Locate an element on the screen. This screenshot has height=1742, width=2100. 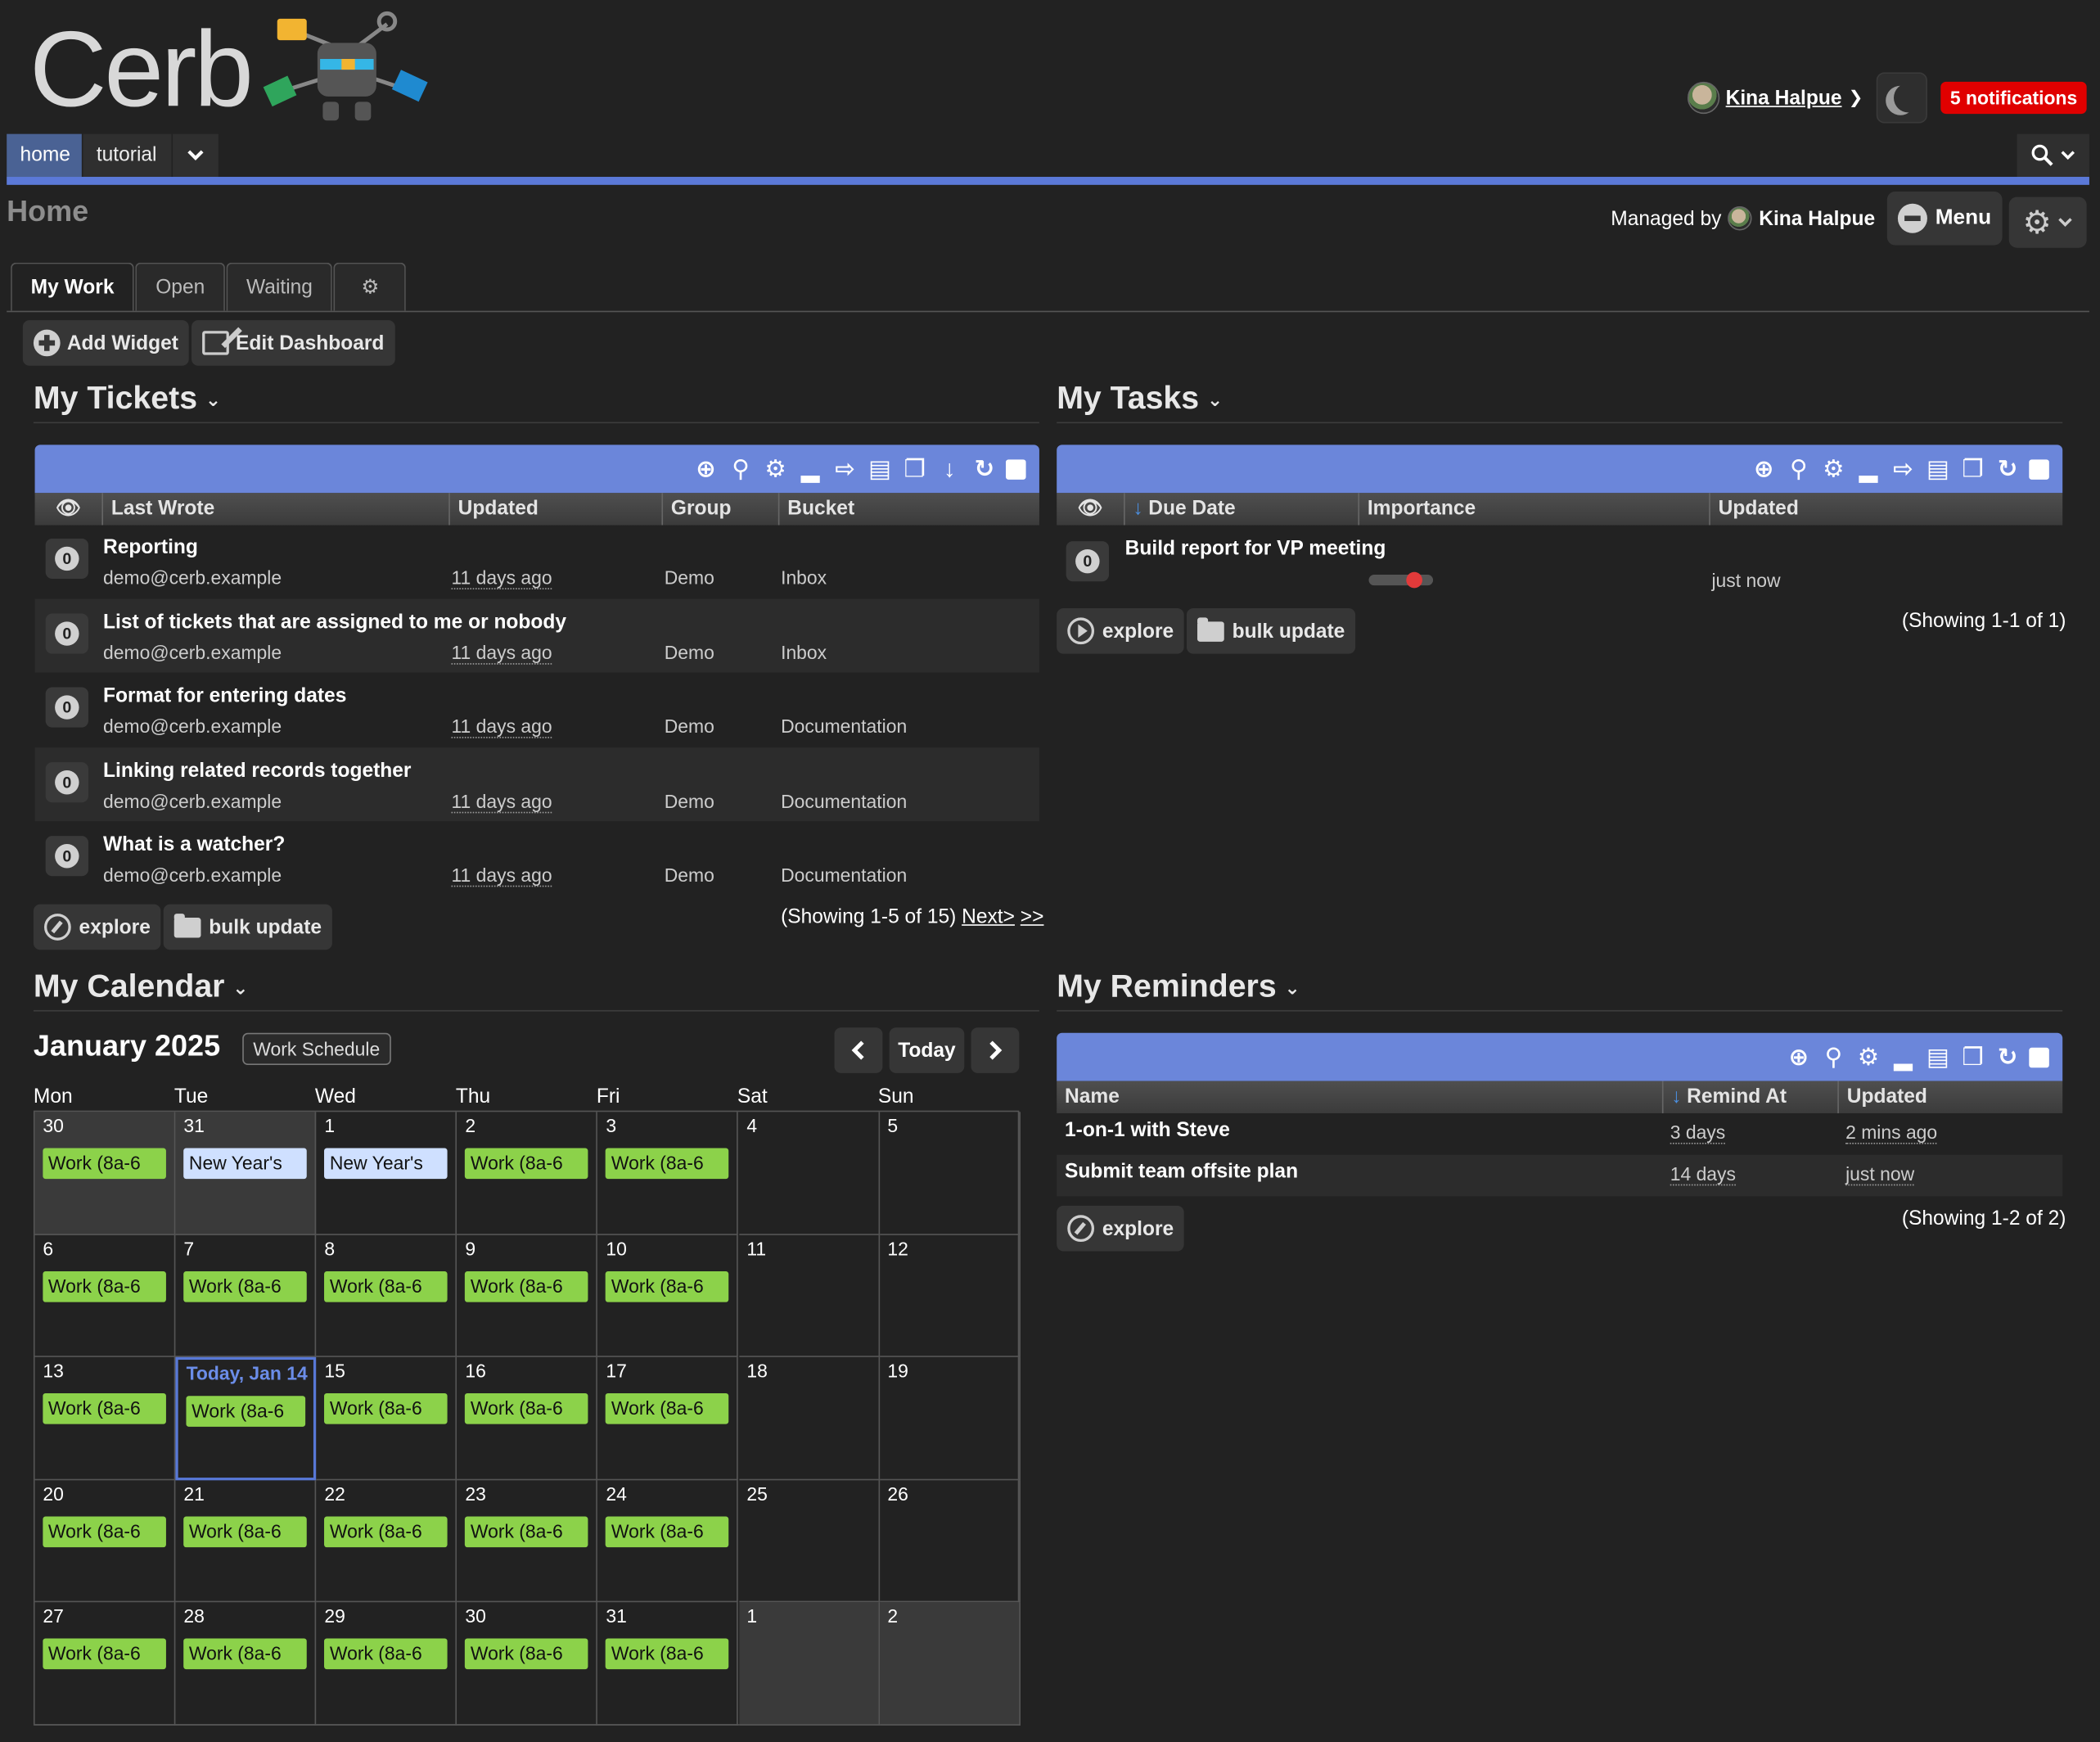
calendar-day-today: Today, Jan 14 Work (8a-6 is located at coordinates (246, 1418).